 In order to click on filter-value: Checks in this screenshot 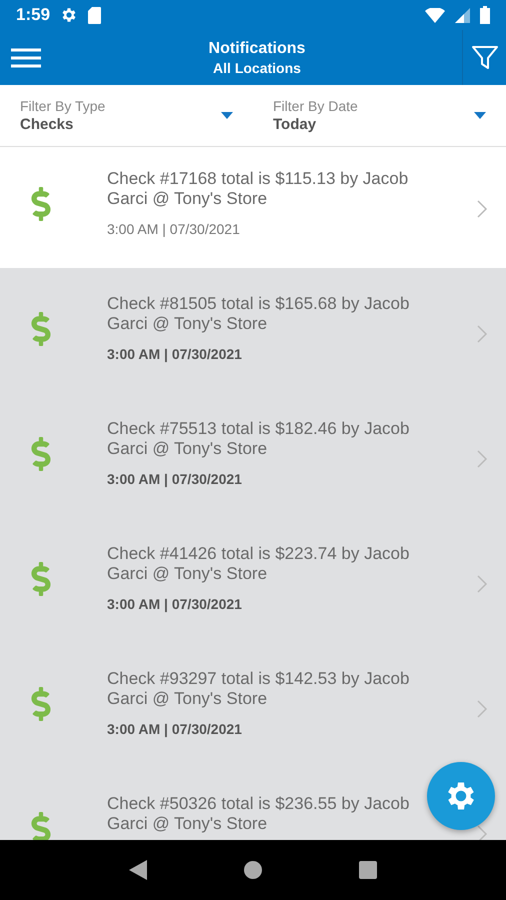, I will do `click(47, 124)`.